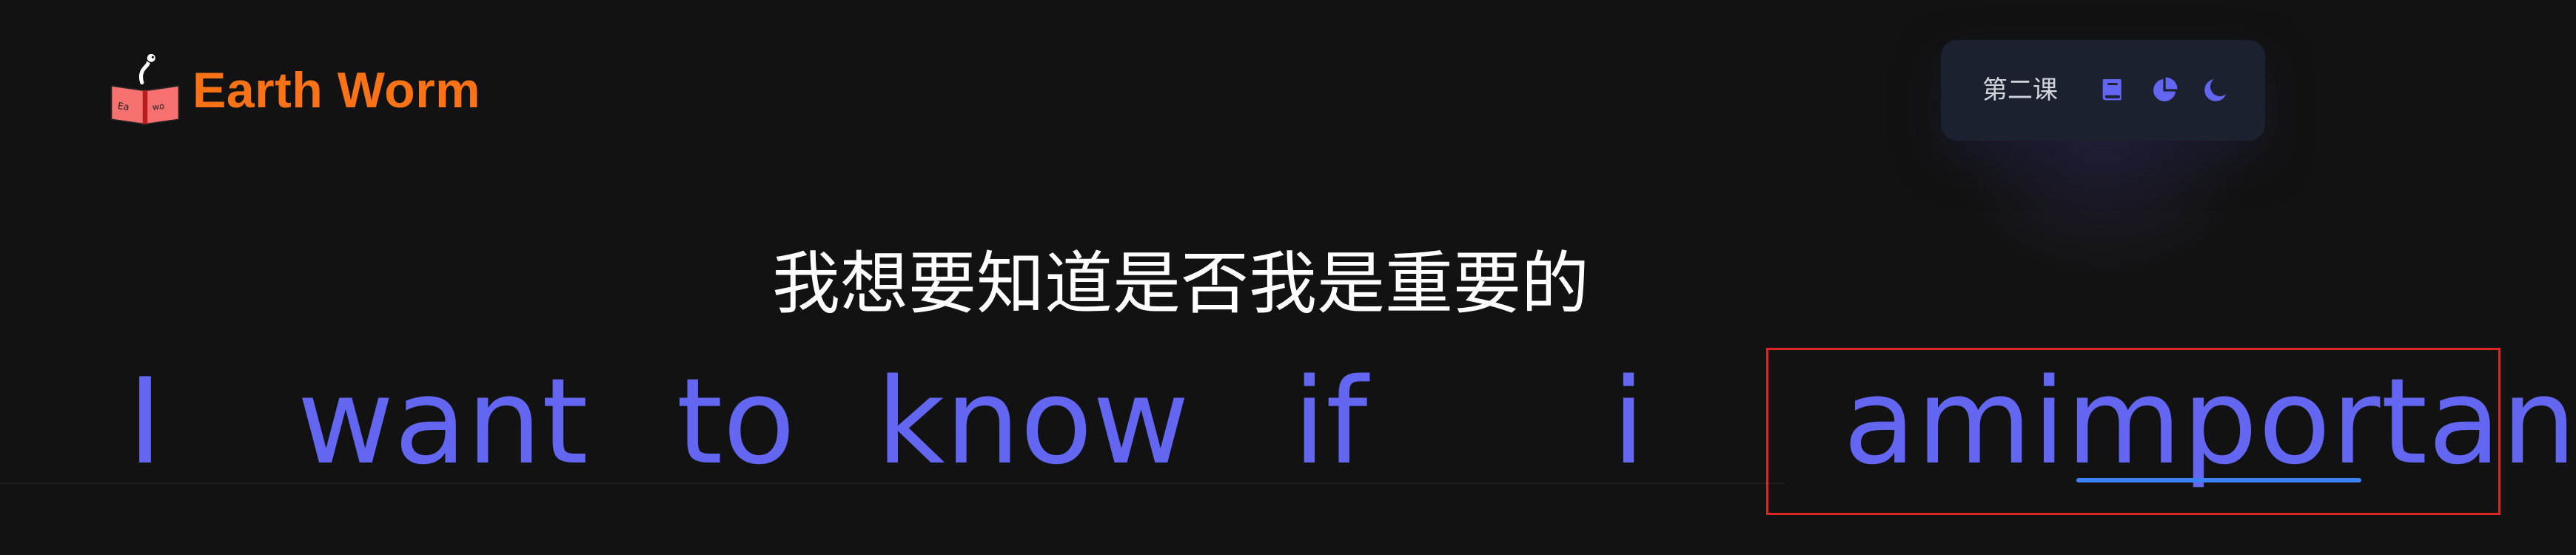 The height and width of the screenshot is (555, 2576). I want to click on svg-text: wo, so click(158, 106).